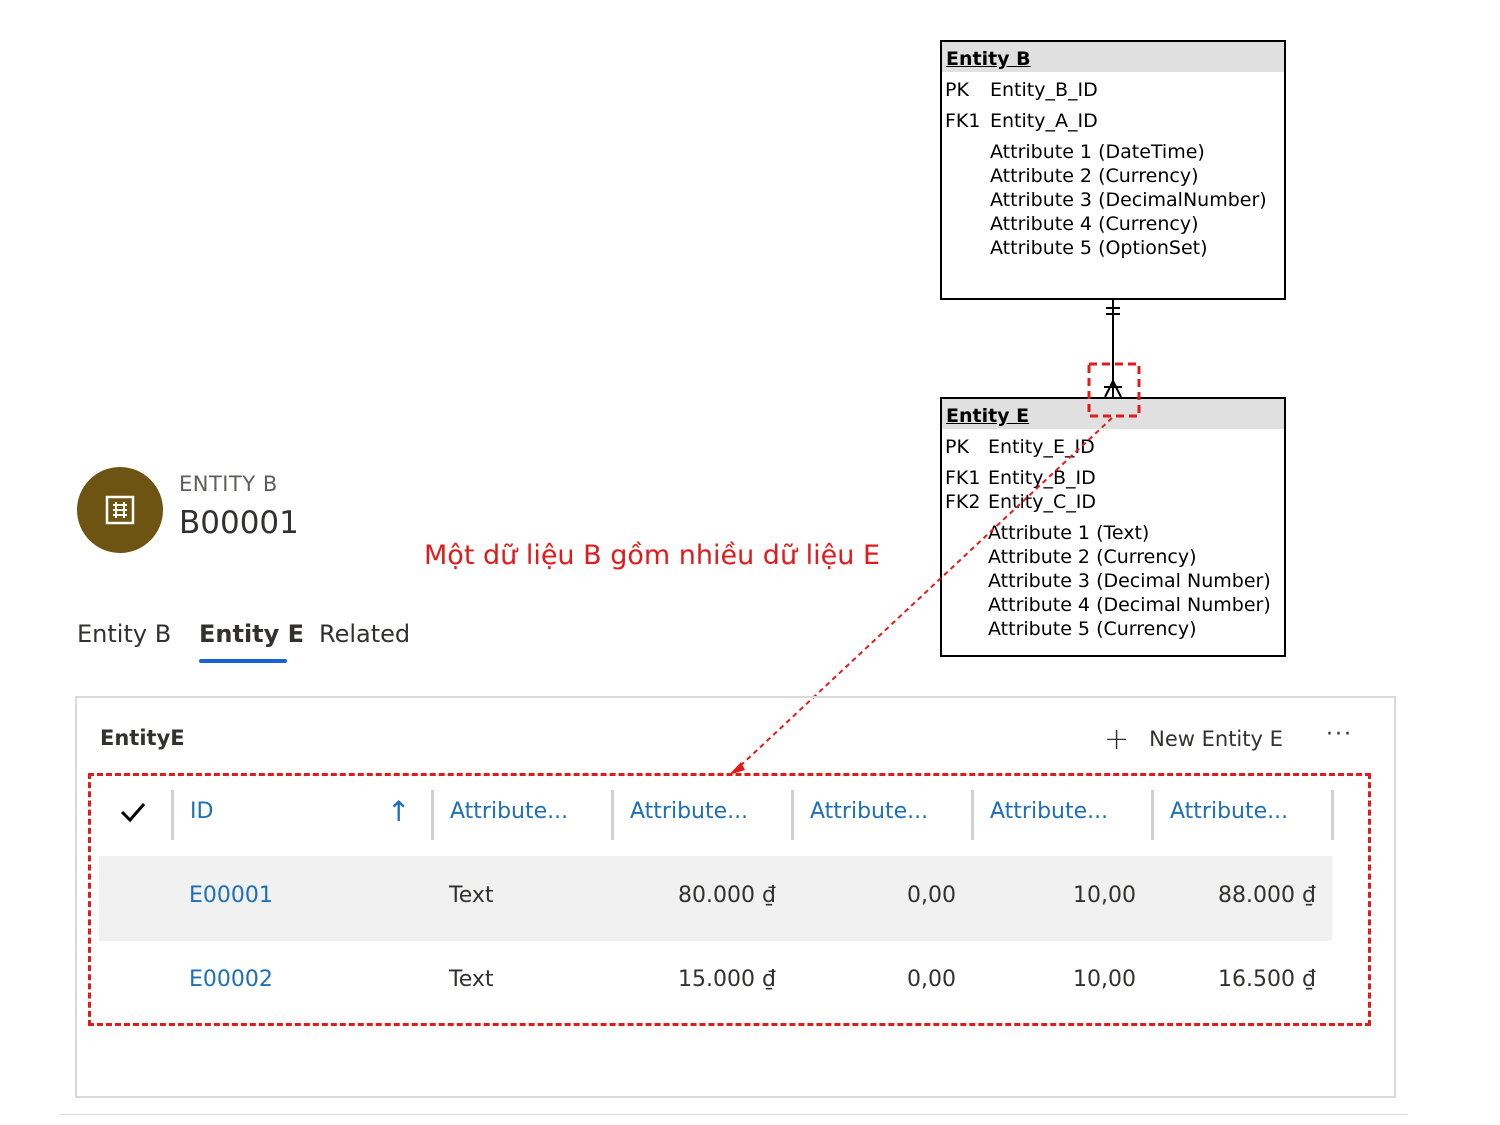 Image resolution: width=1500 pixels, height=1125 pixels. Describe the element at coordinates (1339, 734) in the screenshot. I see `more-commands-button: ···` at that location.